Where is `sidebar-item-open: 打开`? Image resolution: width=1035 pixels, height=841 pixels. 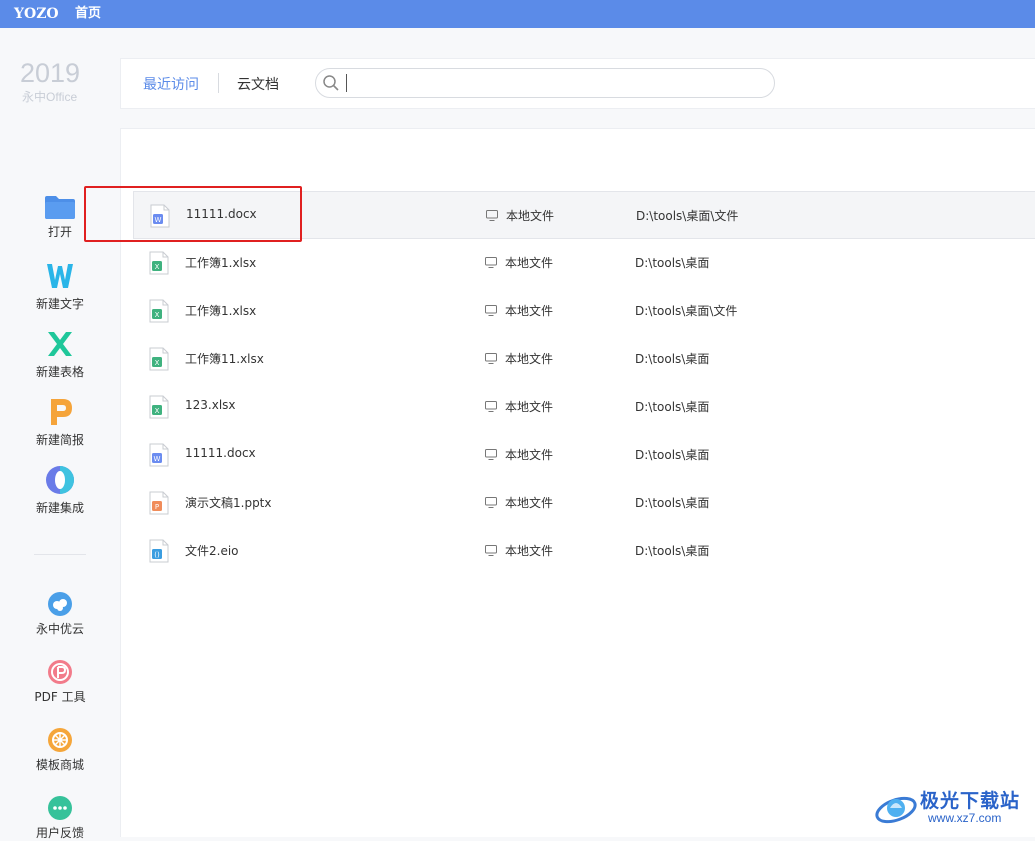
sidebar-item-open: 打开 is located at coordinates (60, 217).